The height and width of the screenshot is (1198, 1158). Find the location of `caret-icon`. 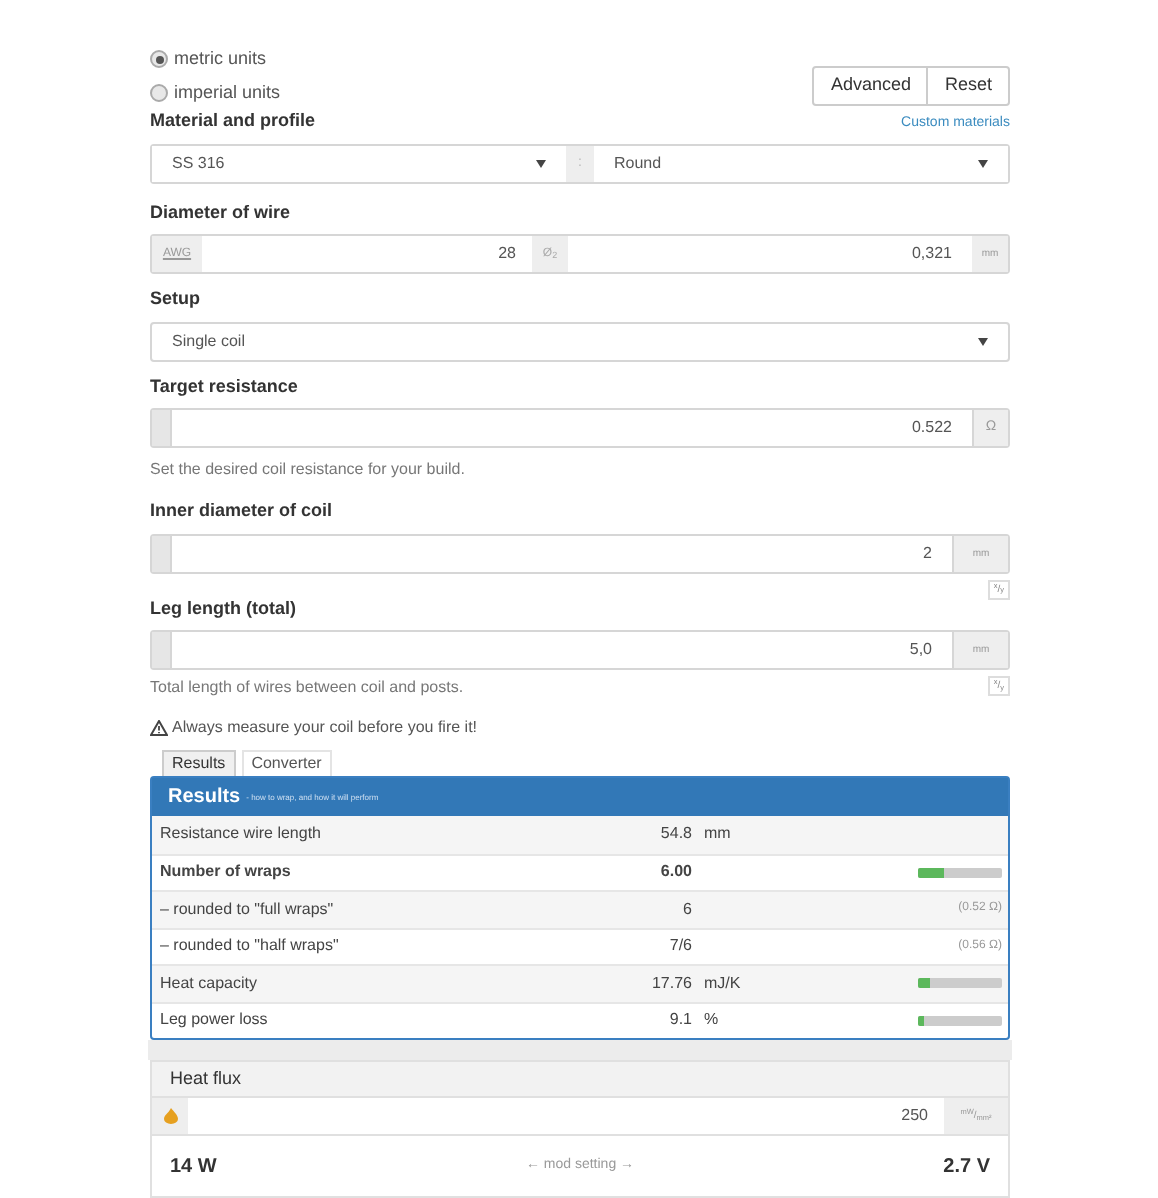

caret-icon is located at coordinates (983, 341).